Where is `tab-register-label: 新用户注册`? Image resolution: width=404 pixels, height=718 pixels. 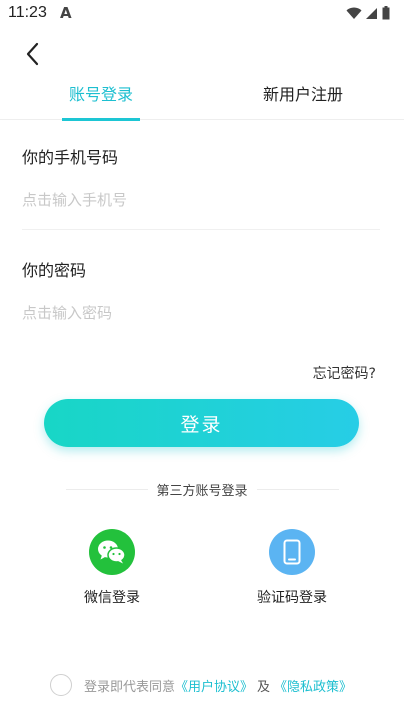 tab-register-label: 新用户注册 is located at coordinates (302, 94).